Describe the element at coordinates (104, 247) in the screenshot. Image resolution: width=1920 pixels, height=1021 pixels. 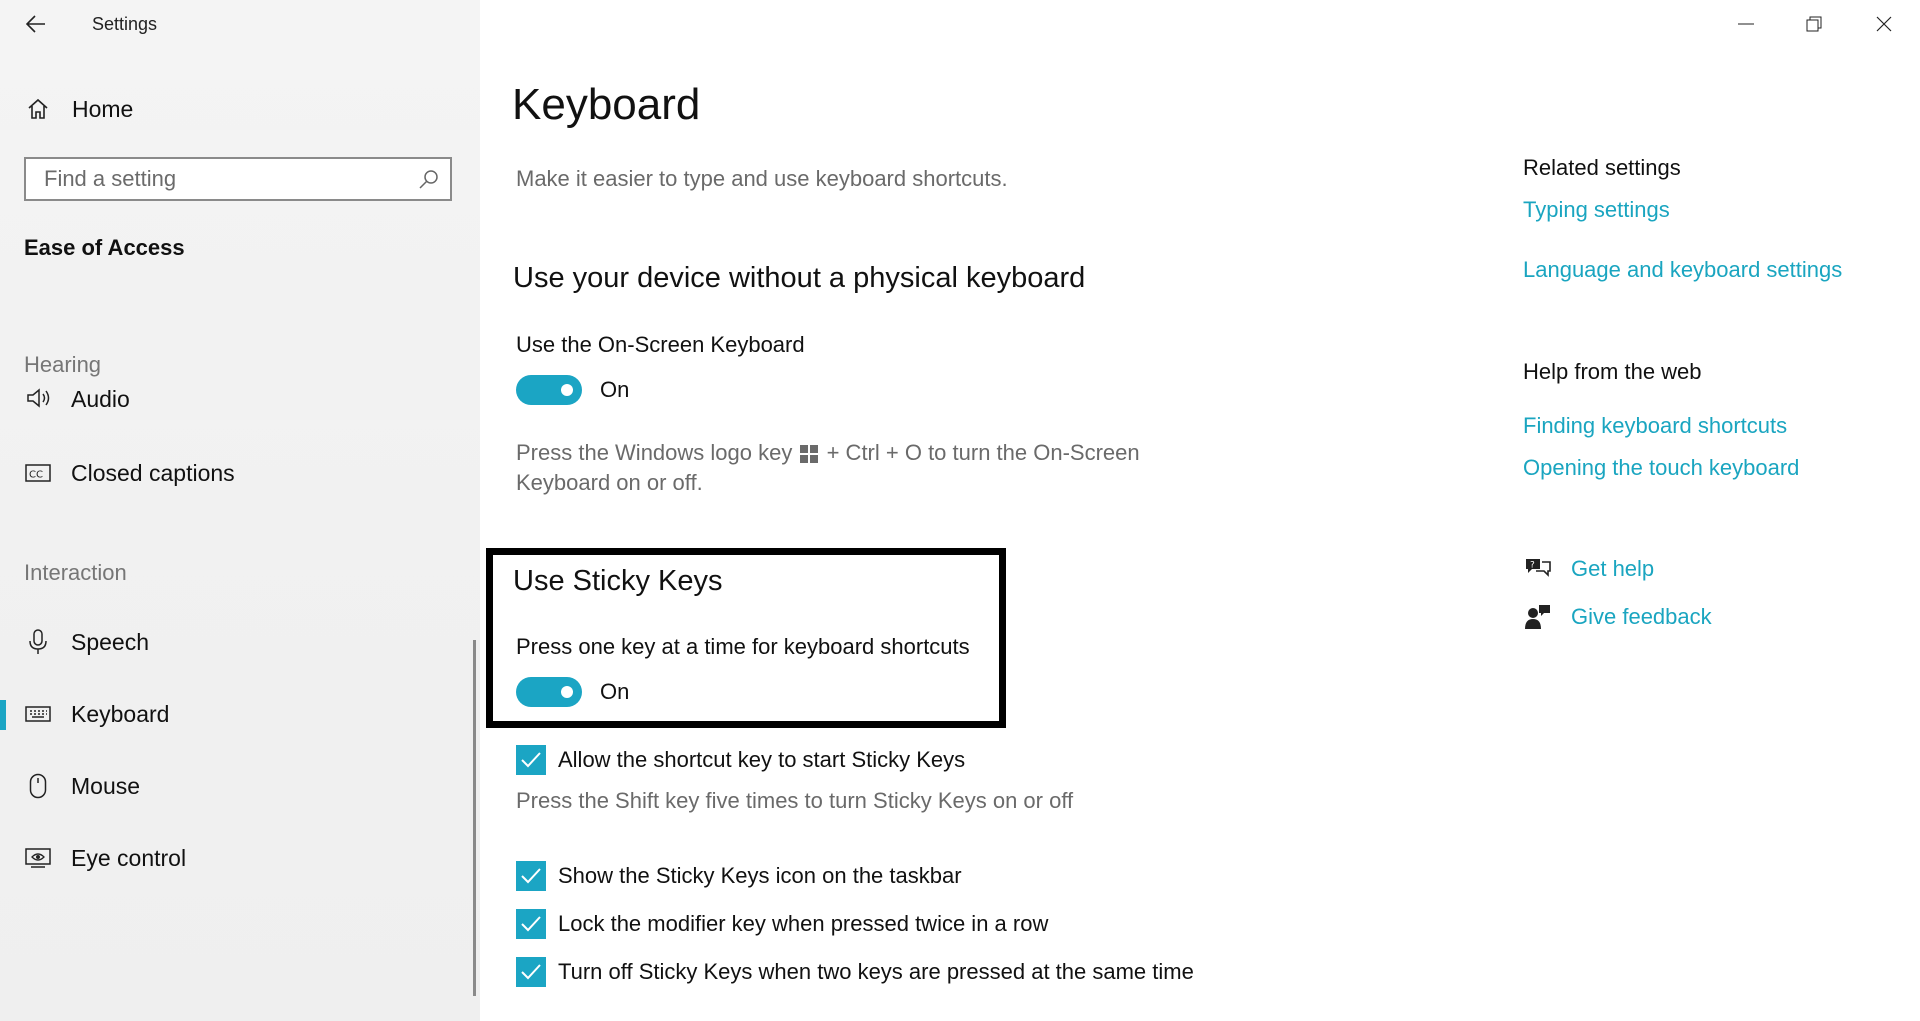
I see `sidebar-section-title: Ease of Access` at that location.